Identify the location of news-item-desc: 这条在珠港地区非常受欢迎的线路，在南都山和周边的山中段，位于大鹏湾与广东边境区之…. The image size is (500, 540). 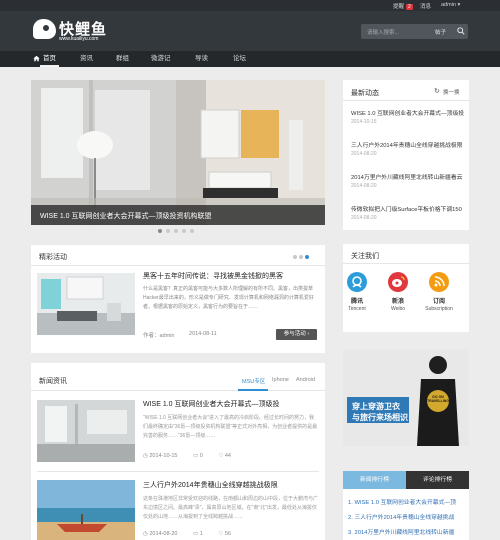
(231, 508).